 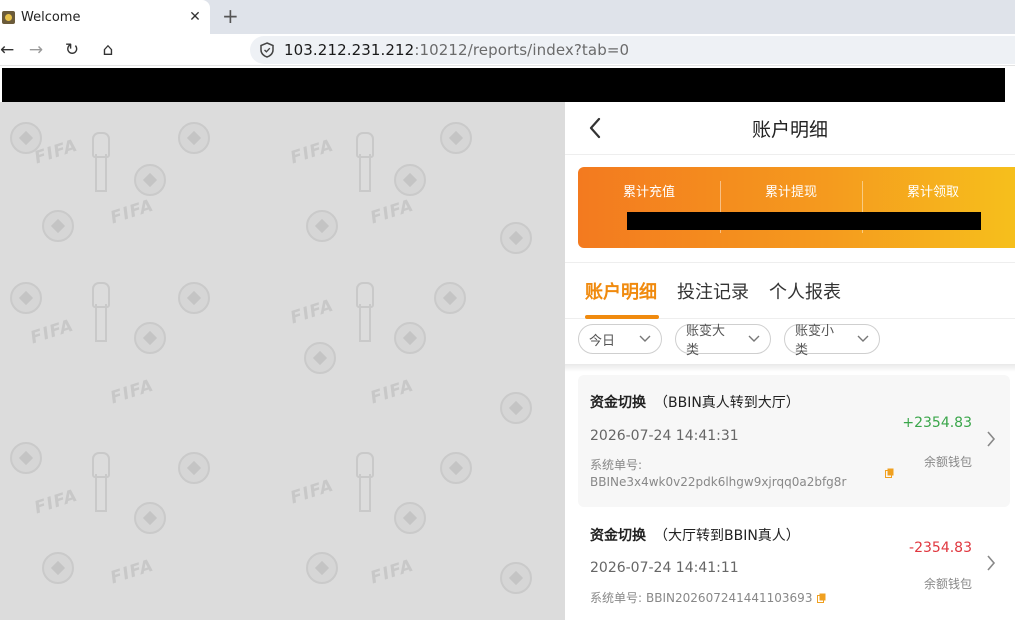 I want to click on url-host: 103.212.231.212, so click(x=349, y=50).